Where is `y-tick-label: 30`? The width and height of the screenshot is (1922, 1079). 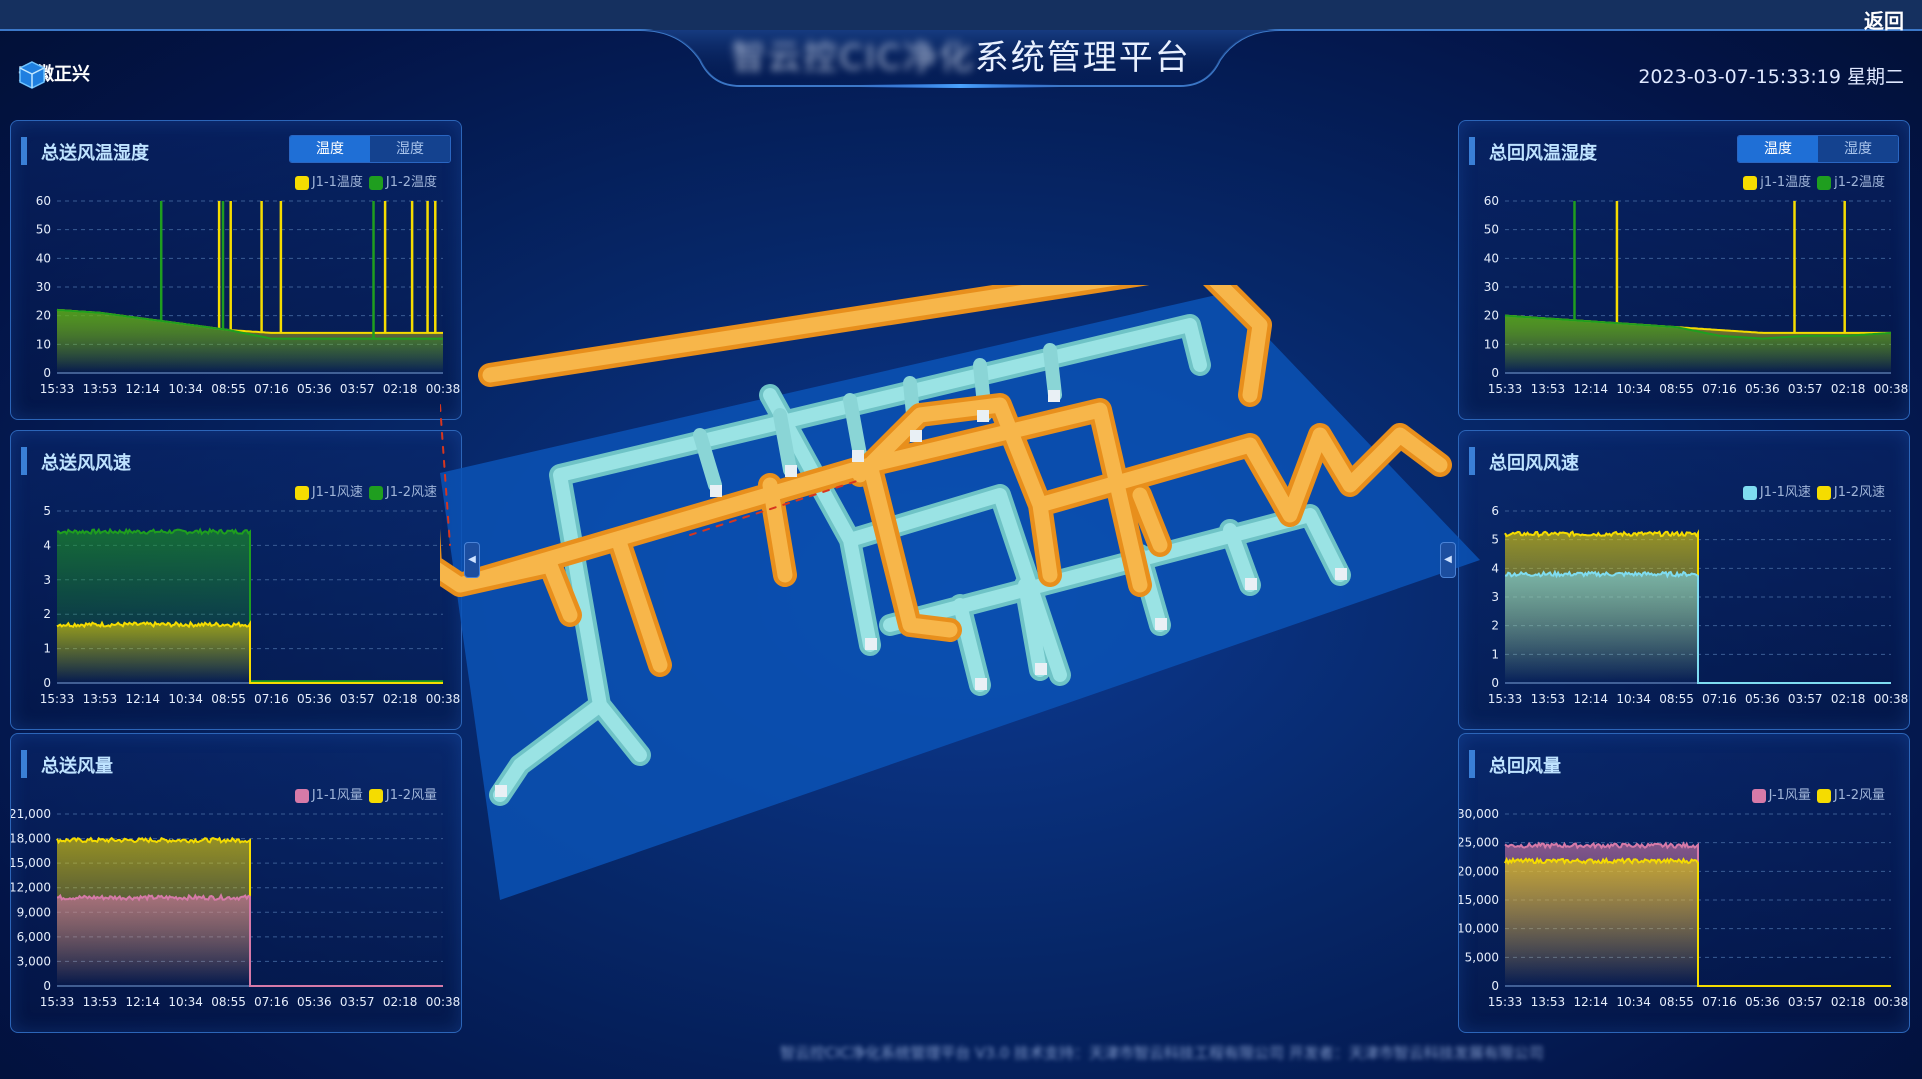
y-tick-label: 30 is located at coordinates (43, 287).